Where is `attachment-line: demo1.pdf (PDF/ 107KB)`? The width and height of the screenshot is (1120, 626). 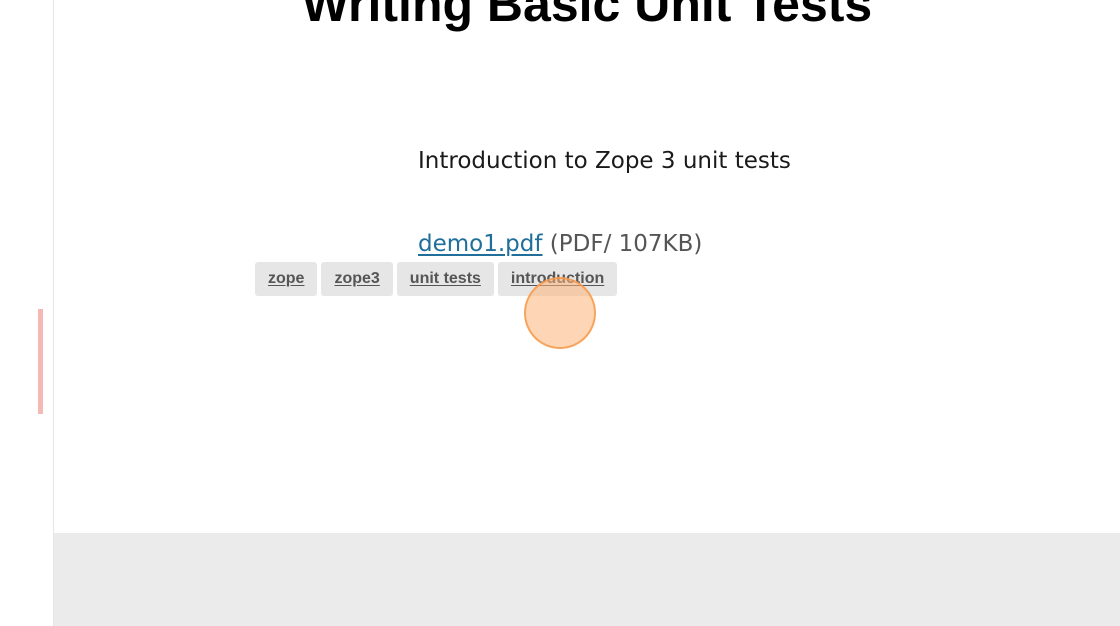 attachment-line: demo1.pdf (PDF/ 107KB) is located at coordinates (560, 244).